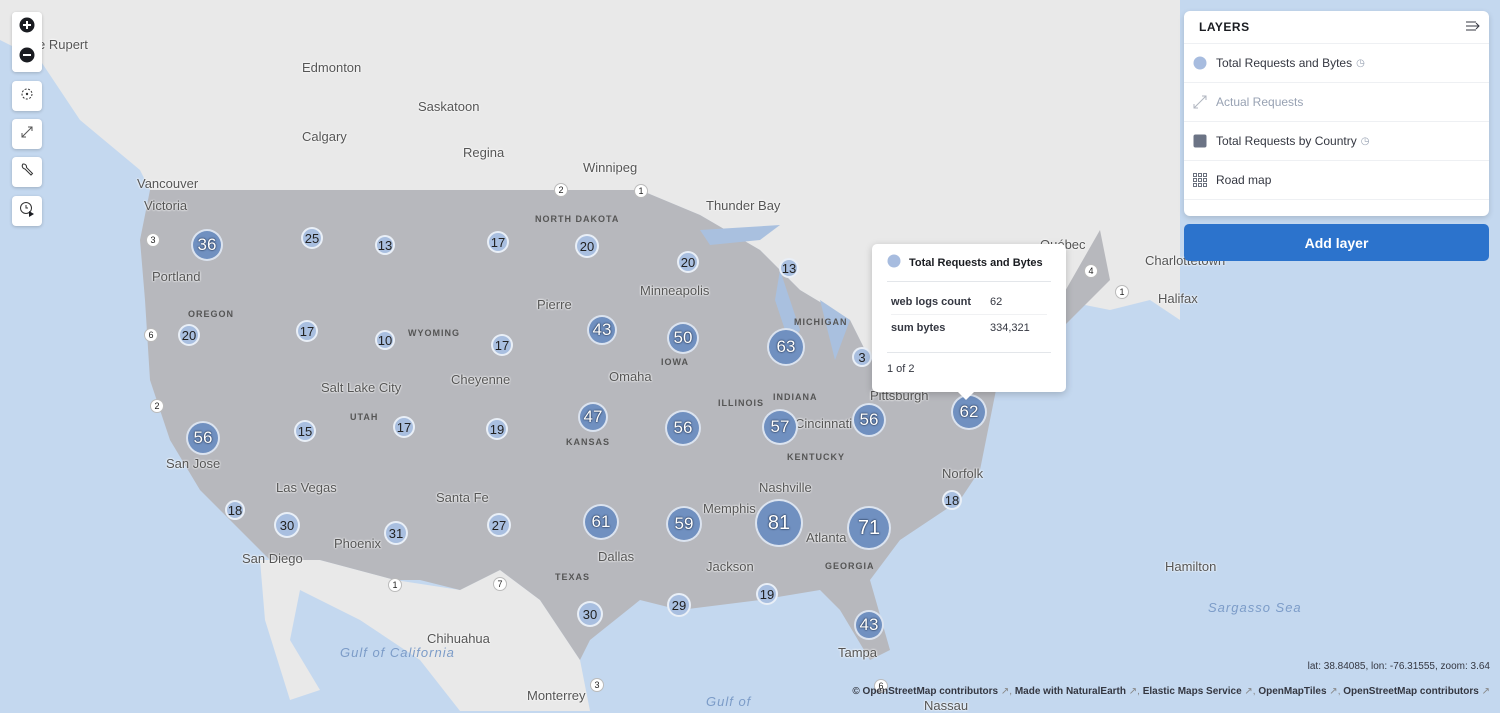 The height and width of the screenshot is (713, 1500). Describe the element at coordinates (1192, 691) in the screenshot. I see `attribution-link: Elastic Maps Service` at that location.